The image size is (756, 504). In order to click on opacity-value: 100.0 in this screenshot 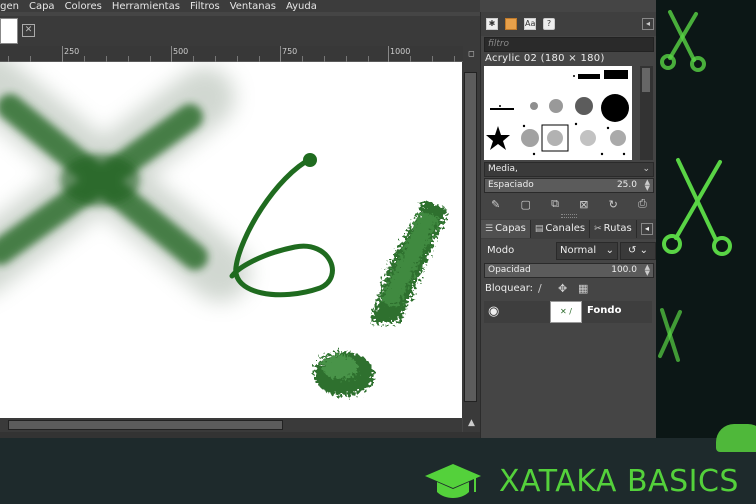, I will do `click(624, 270)`.